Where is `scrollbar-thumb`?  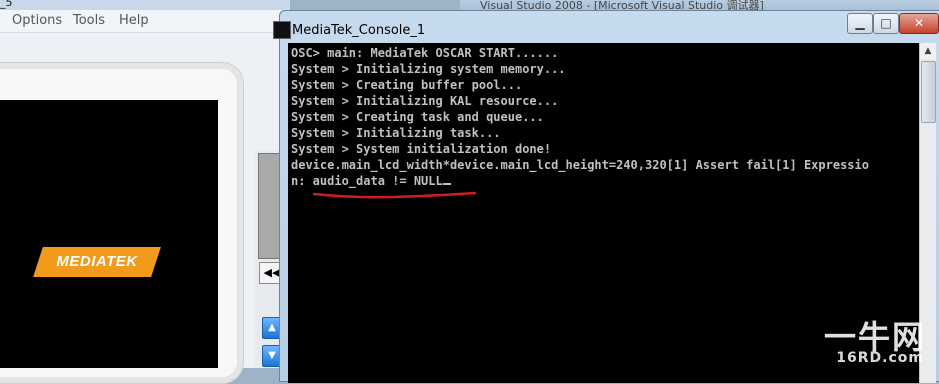 scrollbar-thumb is located at coordinates (928, 92).